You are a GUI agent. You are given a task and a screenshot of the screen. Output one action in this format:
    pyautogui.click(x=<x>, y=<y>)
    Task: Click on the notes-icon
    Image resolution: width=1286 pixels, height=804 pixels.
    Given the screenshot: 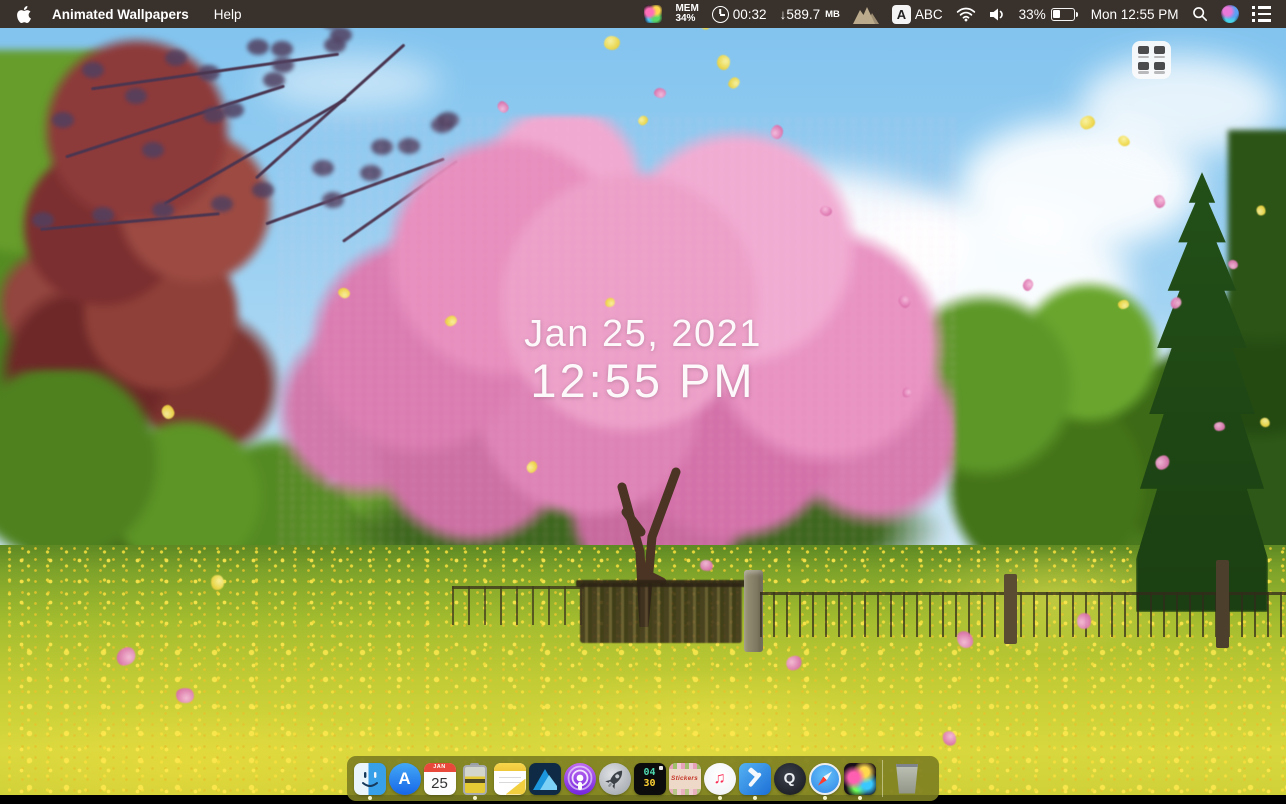 What is the action you would take?
    pyautogui.click(x=509, y=778)
    